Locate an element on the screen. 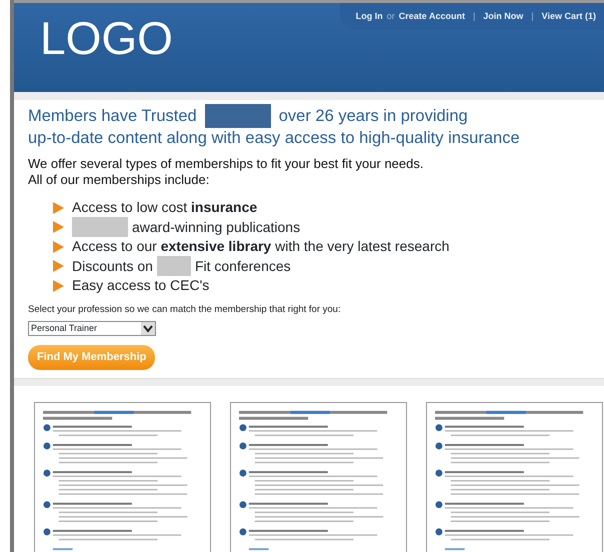  or-text: or is located at coordinates (390, 16).